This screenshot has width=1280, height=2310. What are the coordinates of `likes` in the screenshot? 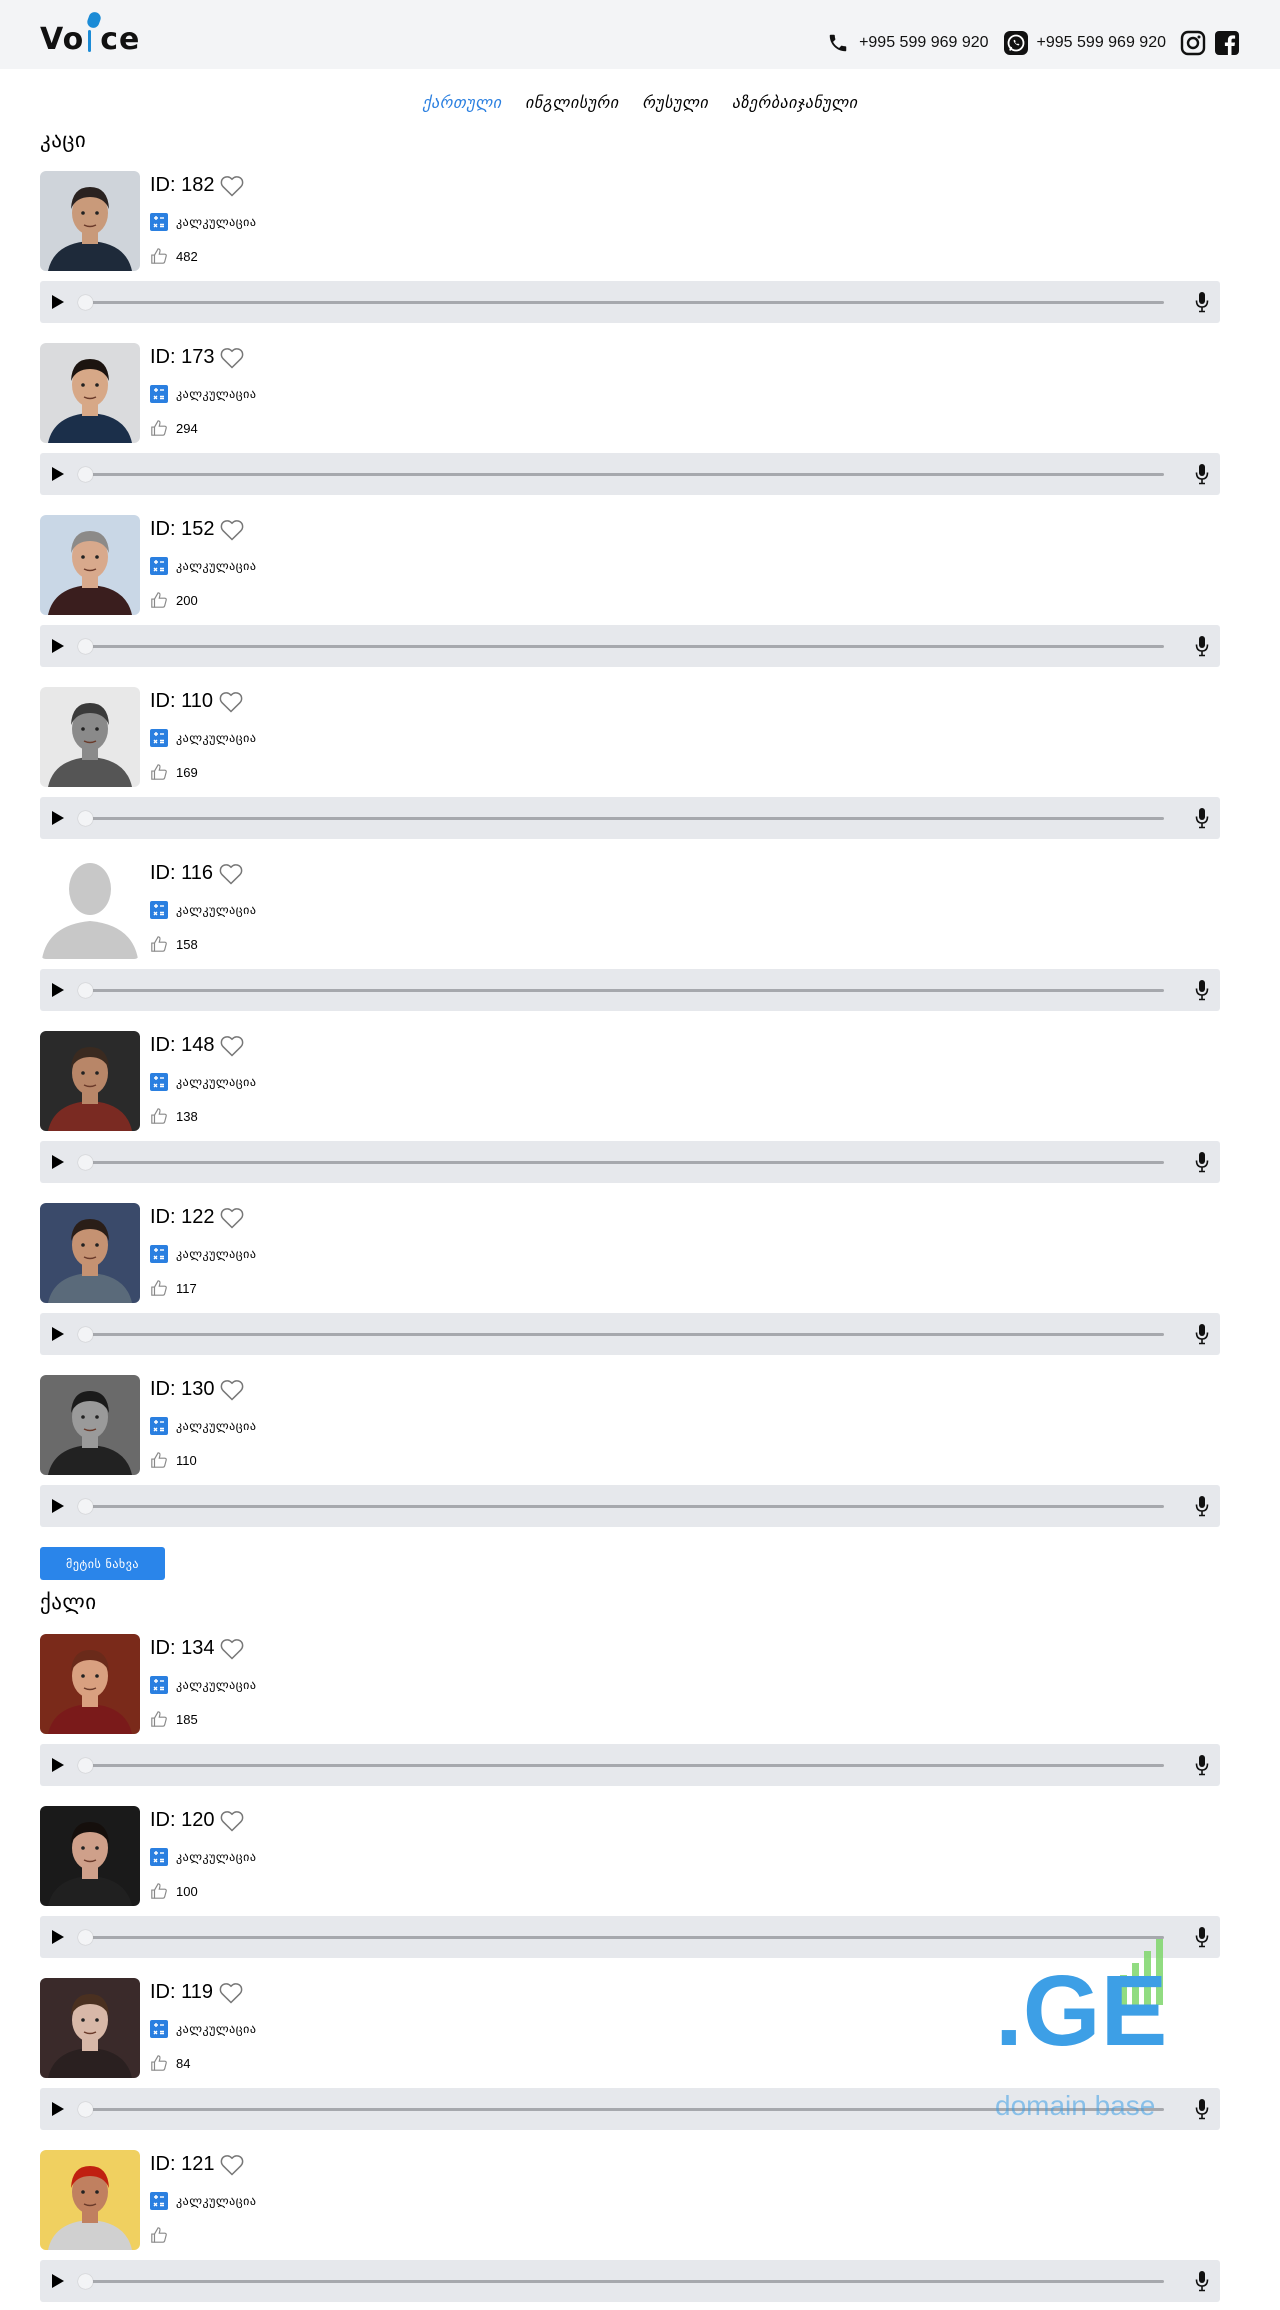 It's located at (163, 2235).